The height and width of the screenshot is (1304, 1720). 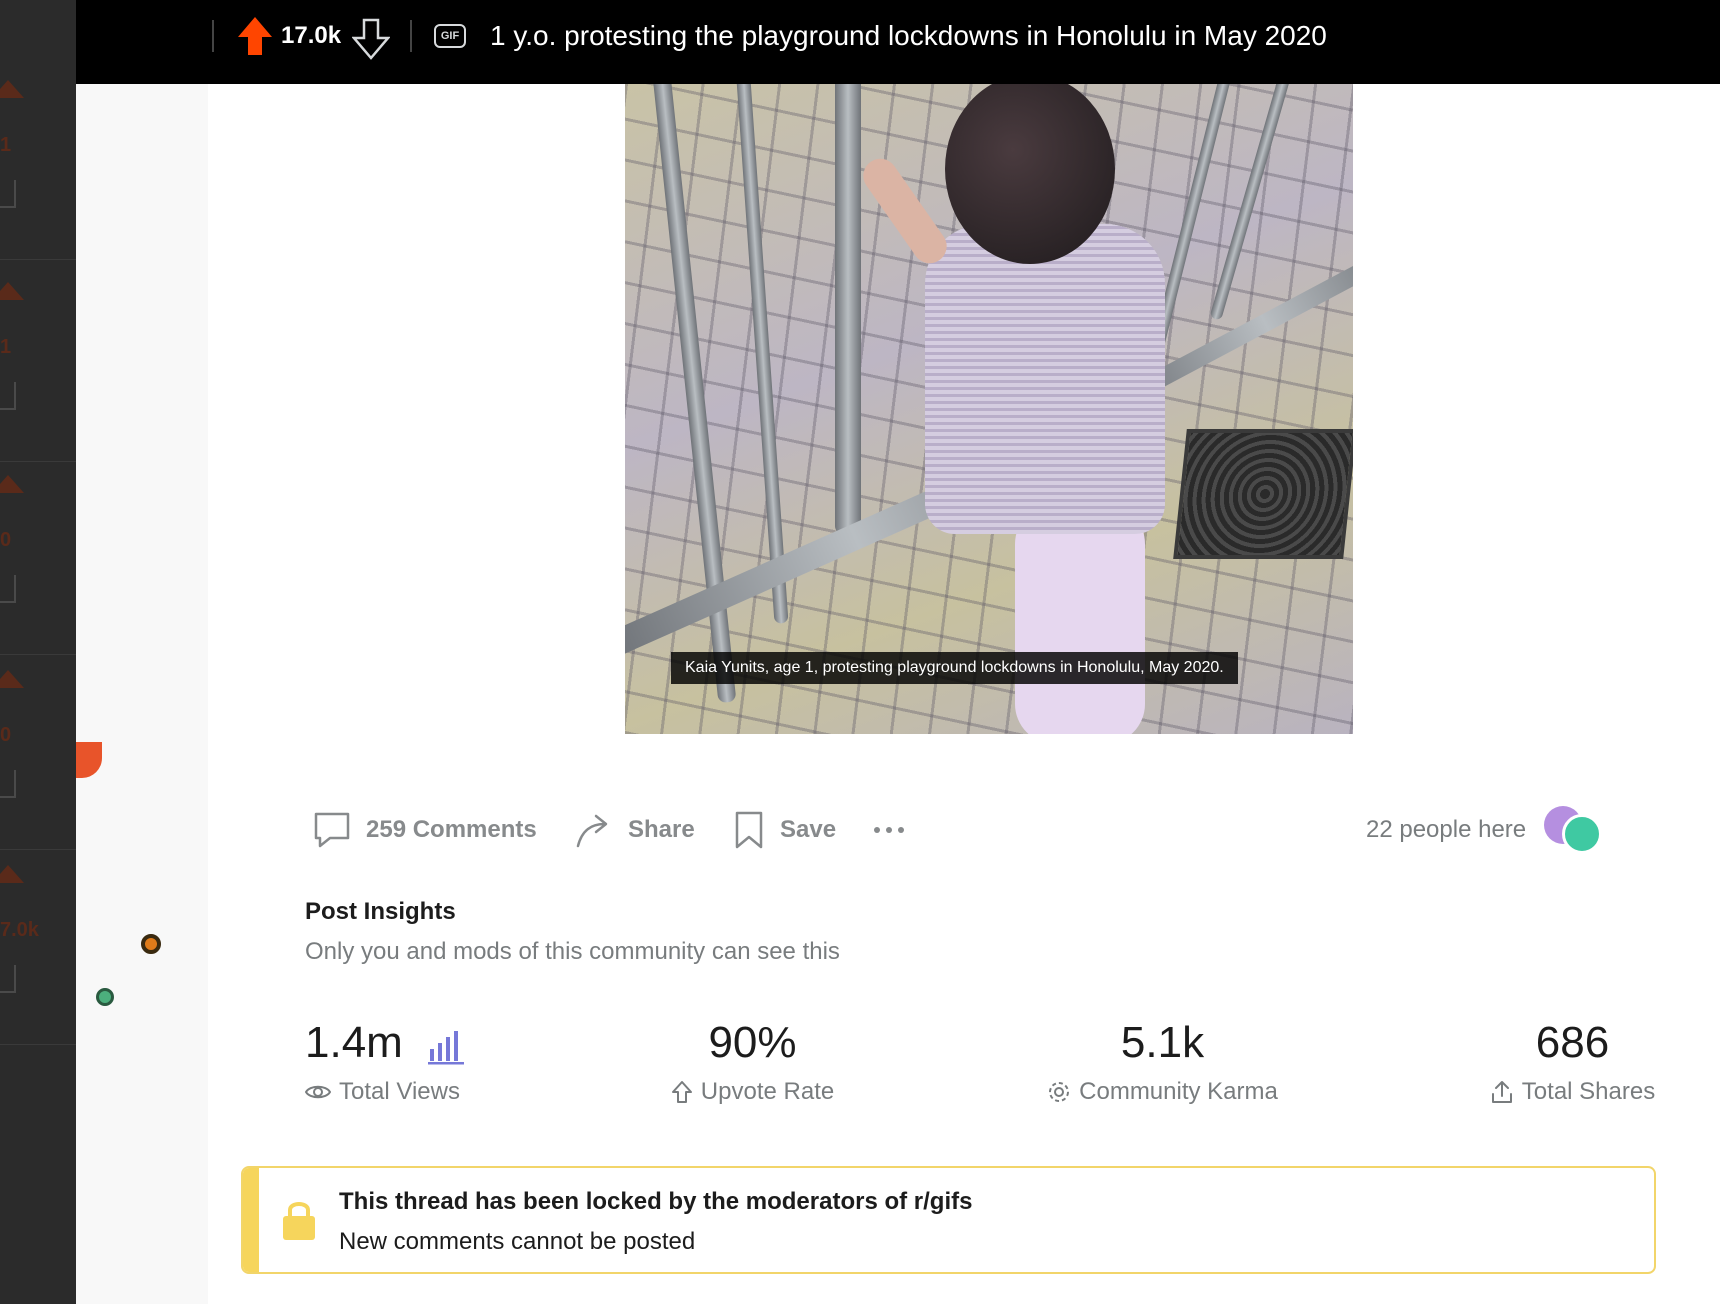 I want to click on stat-label-row: Total Shares, so click(x=1572, y=1092).